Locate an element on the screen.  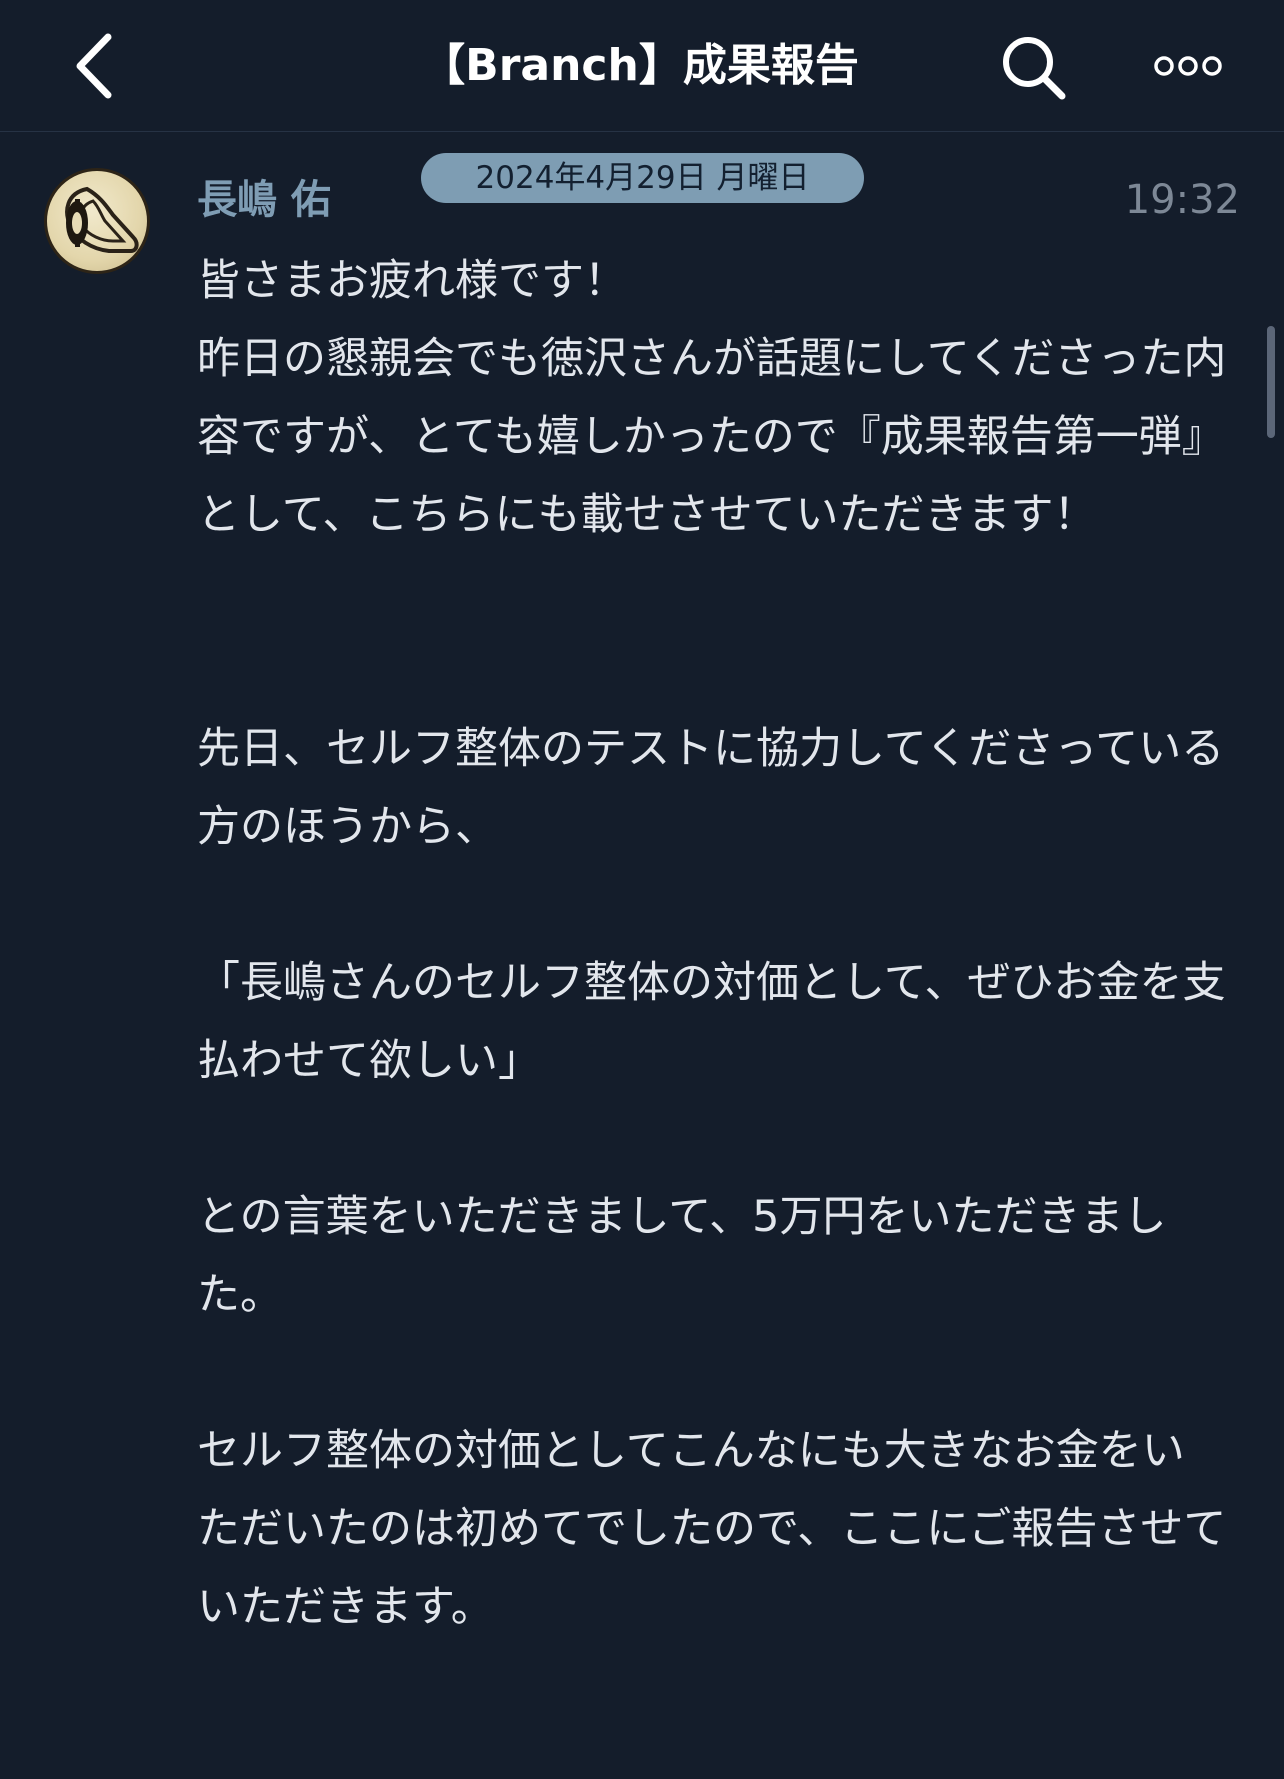
sender-avatar is located at coordinates (97, 221).